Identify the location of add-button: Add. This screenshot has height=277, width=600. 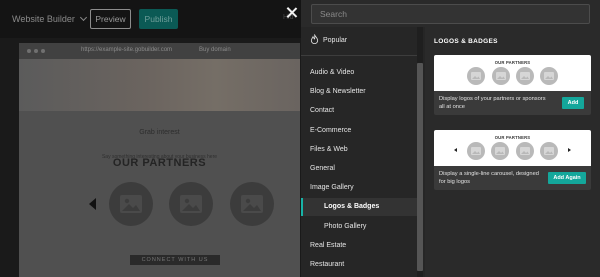
(573, 103).